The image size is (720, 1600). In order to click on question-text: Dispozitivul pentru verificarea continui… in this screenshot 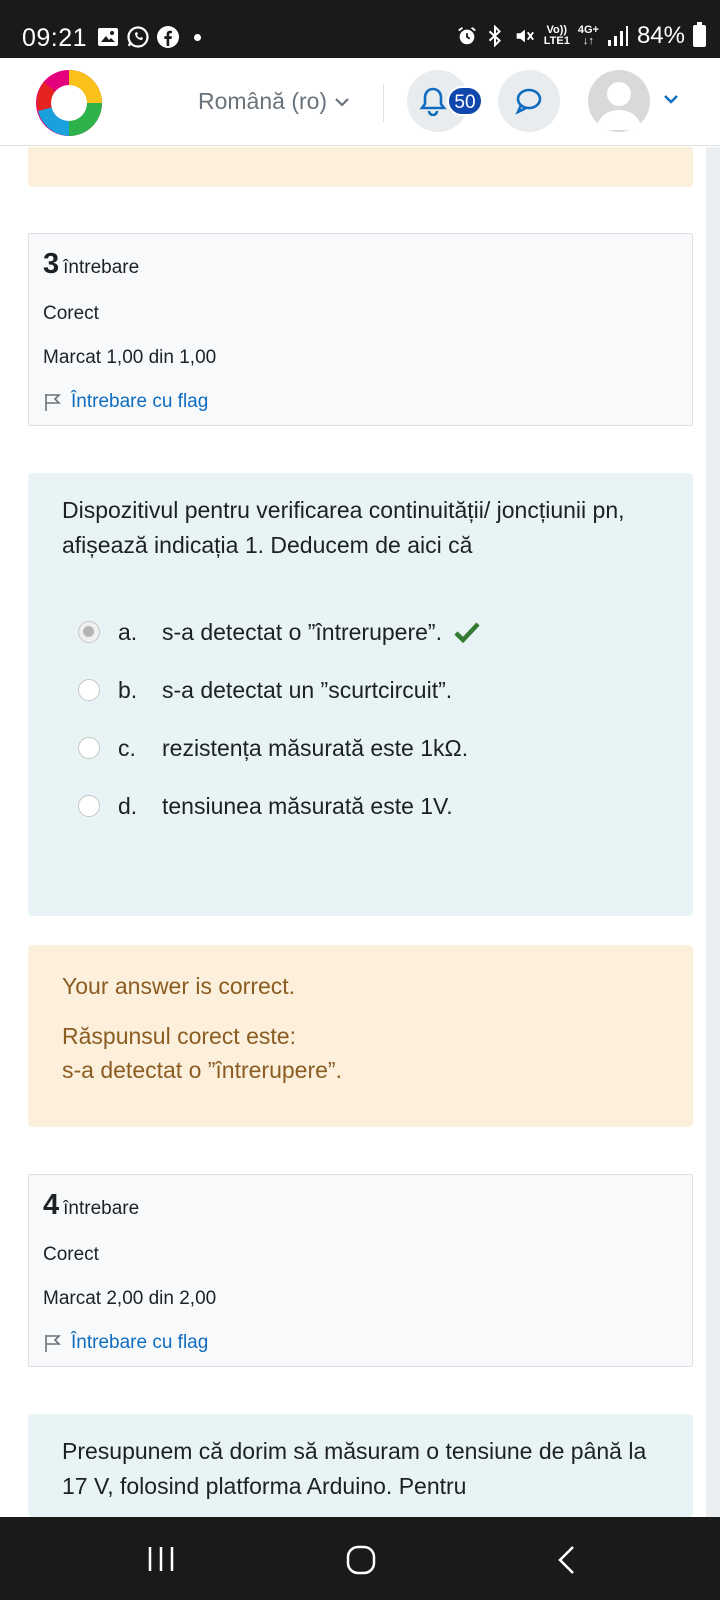, I will do `click(343, 527)`.